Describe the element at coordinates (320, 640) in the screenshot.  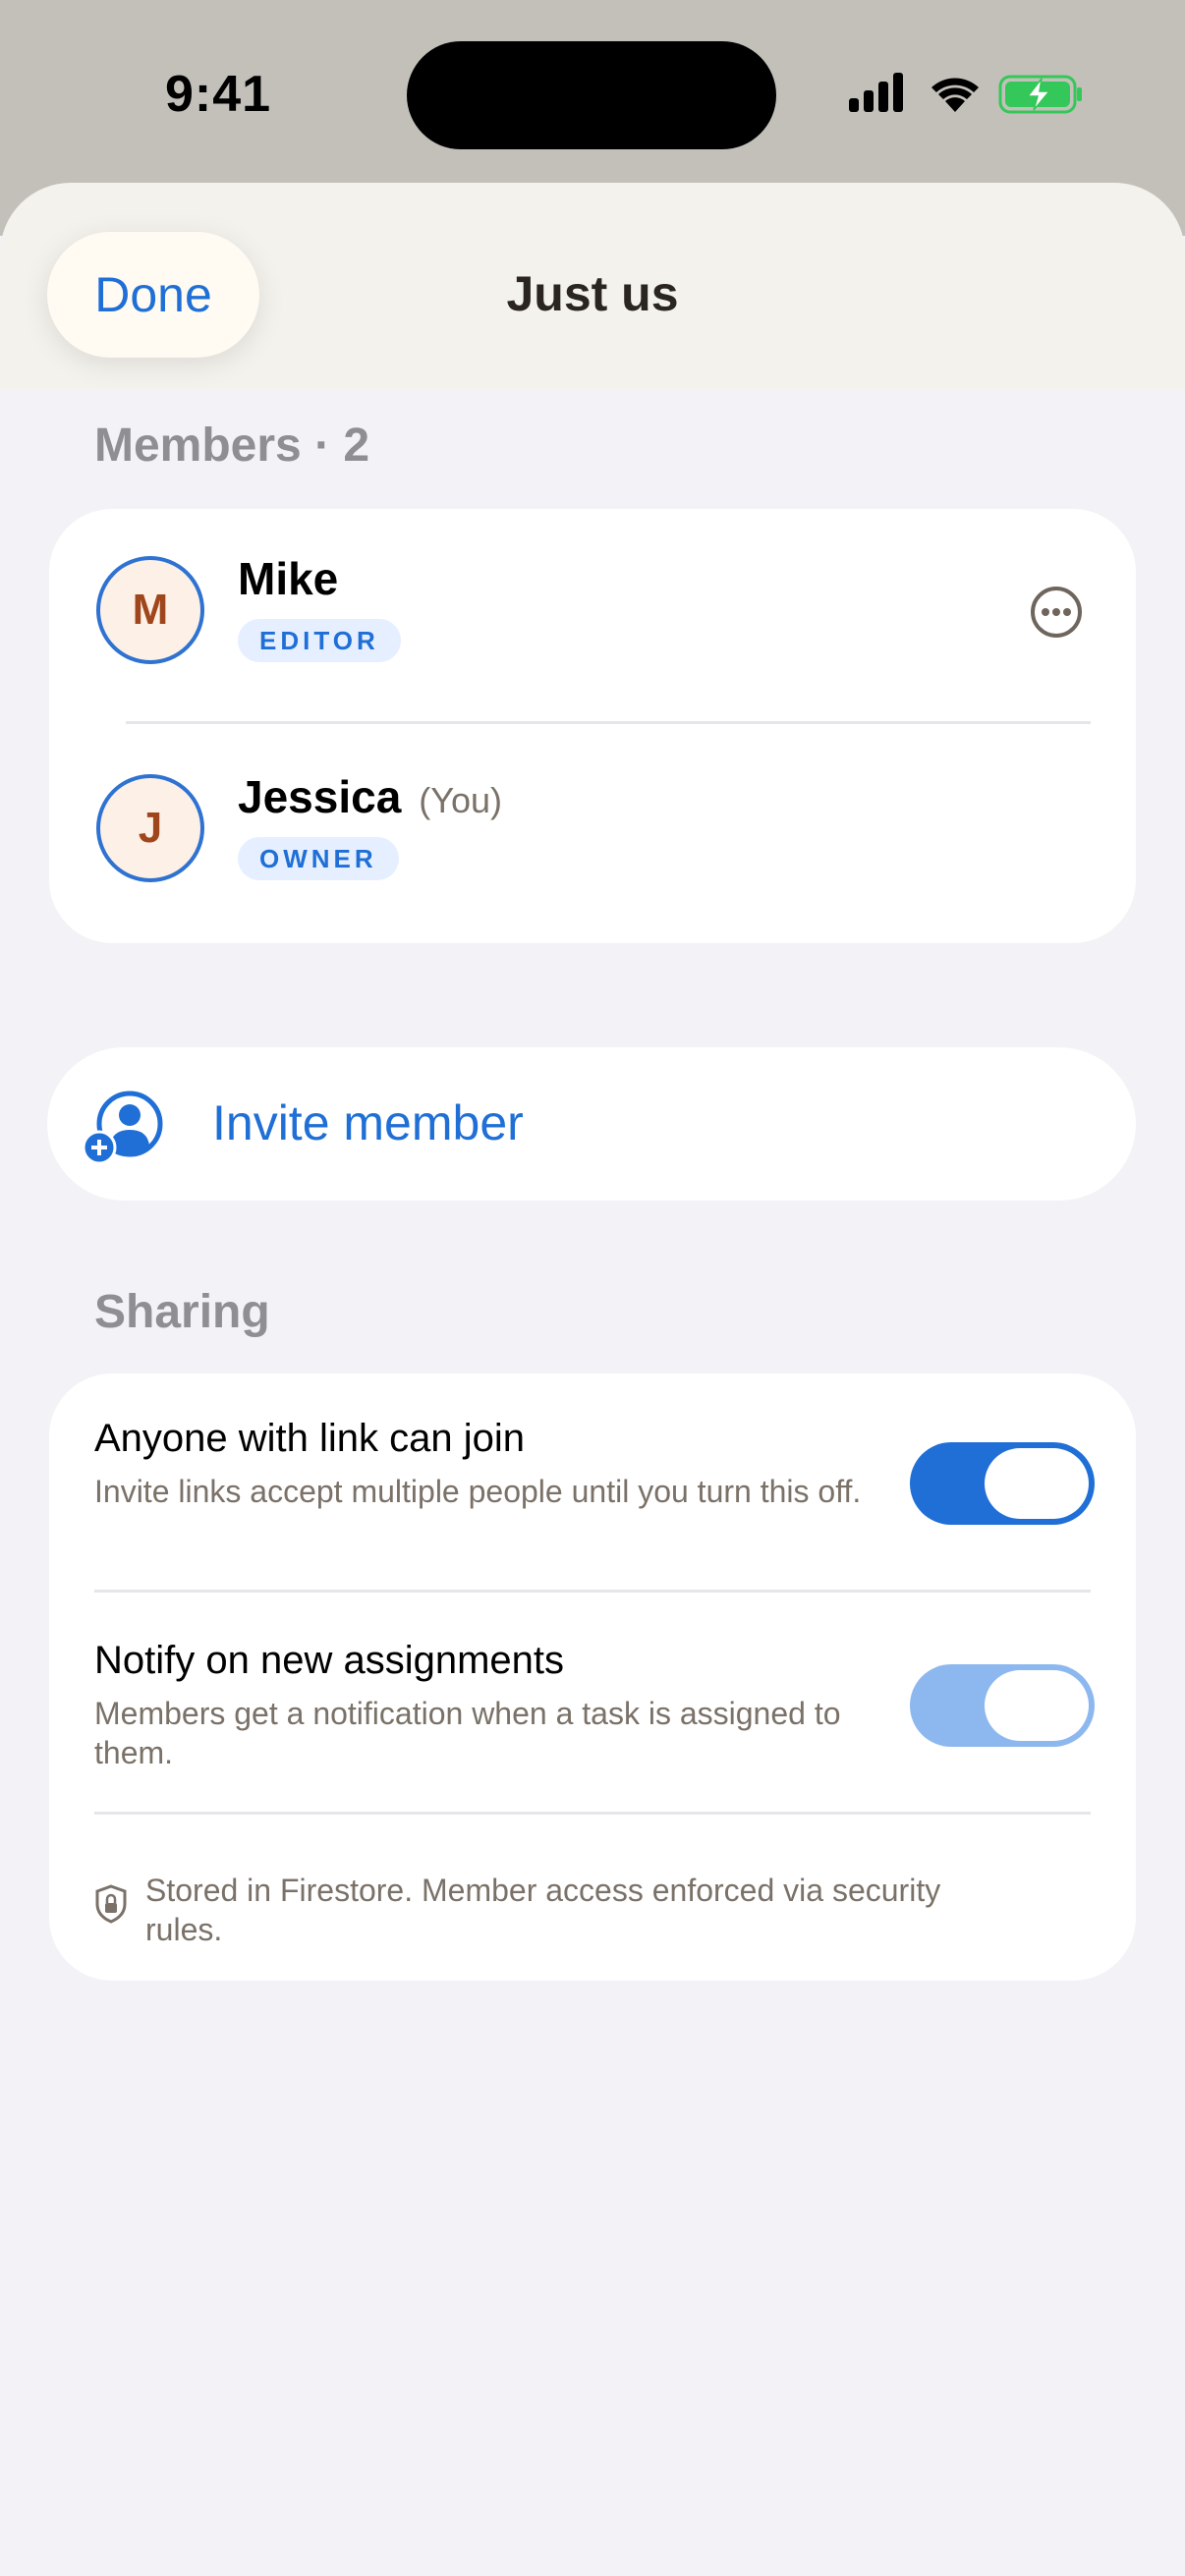
I see `role-badge: EDITOR` at that location.